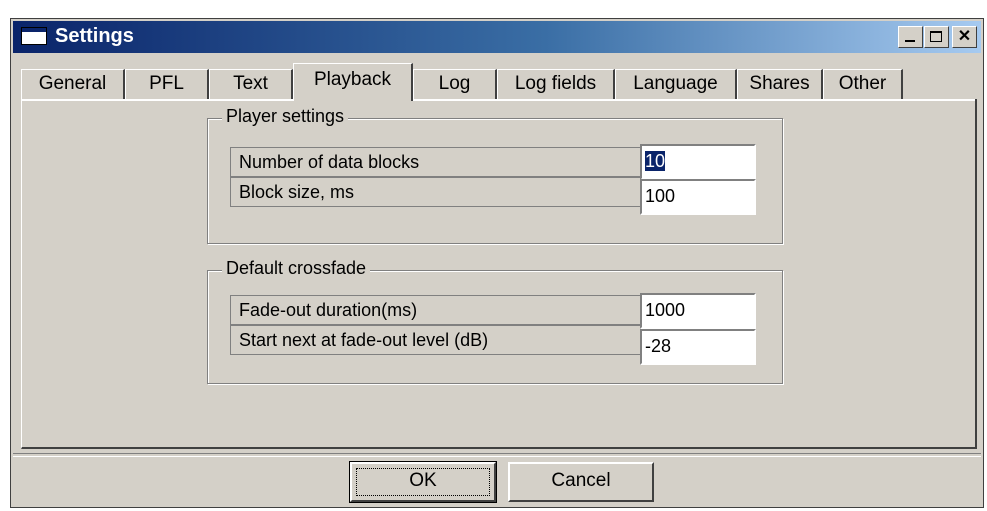 Image resolution: width=987 pixels, height=511 pixels. Describe the element at coordinates (435, 340) in the screenshot. I see `fade-out-level-label: Start next at fade-out level (dB)` at that location.